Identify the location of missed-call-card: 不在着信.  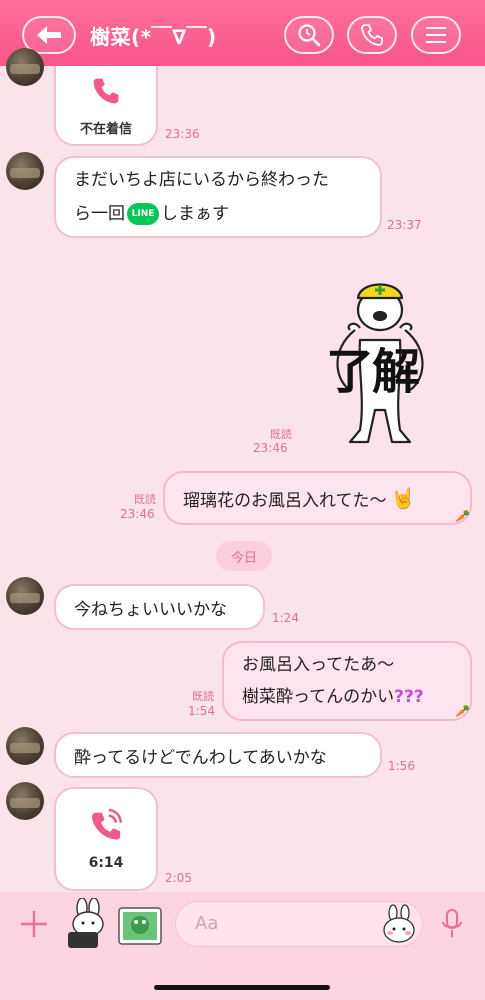
(106, 106).